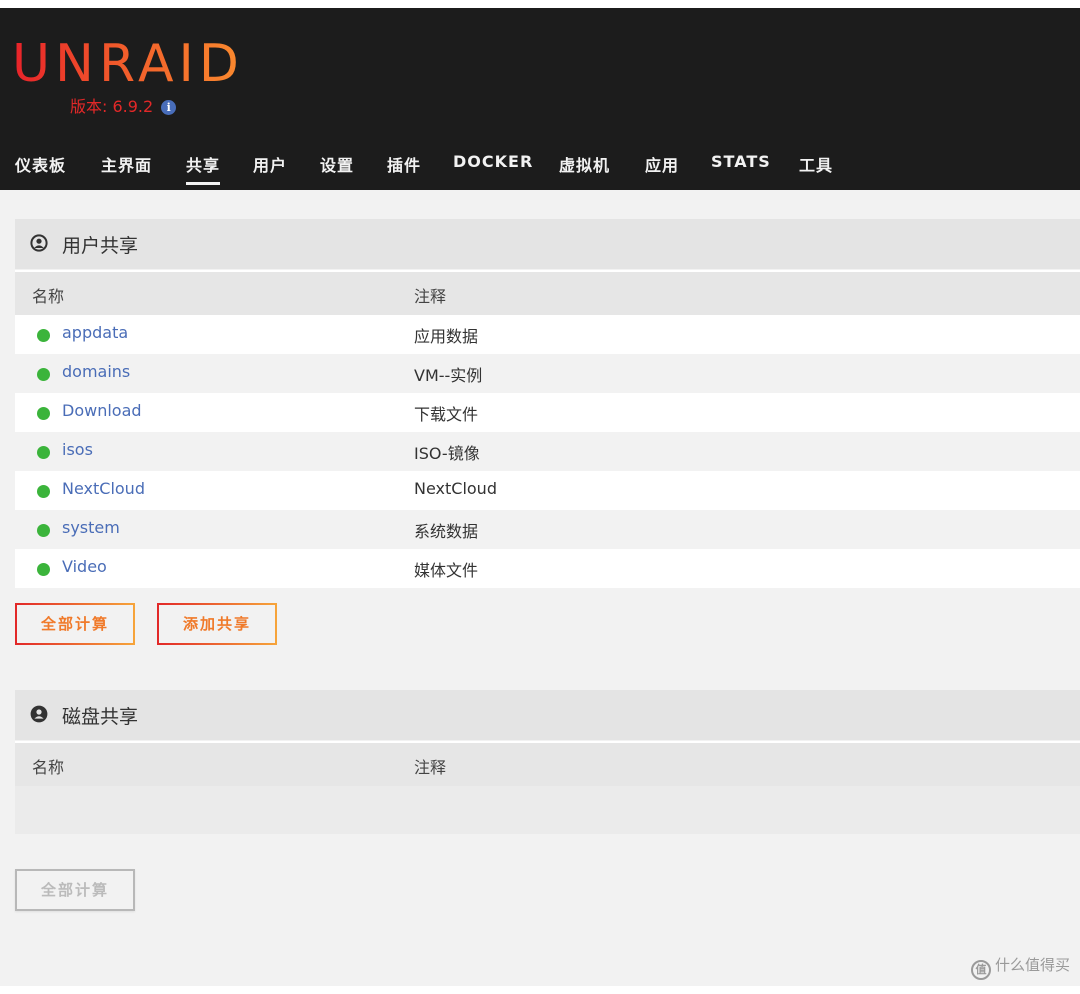  What do you see at coordinates (493, 161) in the screenshot?
I see `nav-item-docker: DOCKER` at bounding box center [493, 161].